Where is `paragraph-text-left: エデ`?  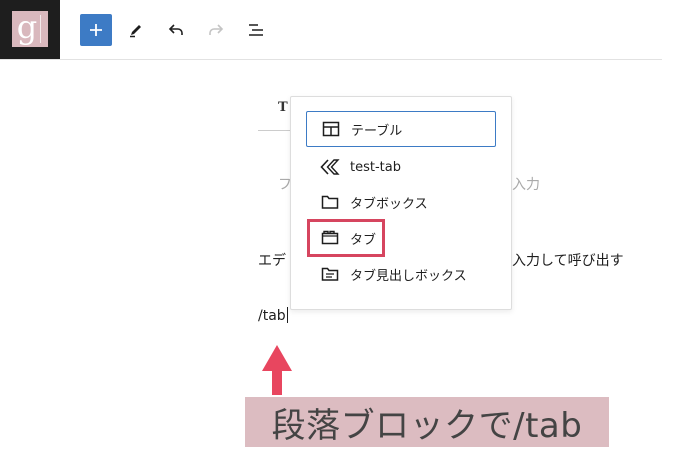
paragraph-text-left: エデ is located at coordinates (272, 261).